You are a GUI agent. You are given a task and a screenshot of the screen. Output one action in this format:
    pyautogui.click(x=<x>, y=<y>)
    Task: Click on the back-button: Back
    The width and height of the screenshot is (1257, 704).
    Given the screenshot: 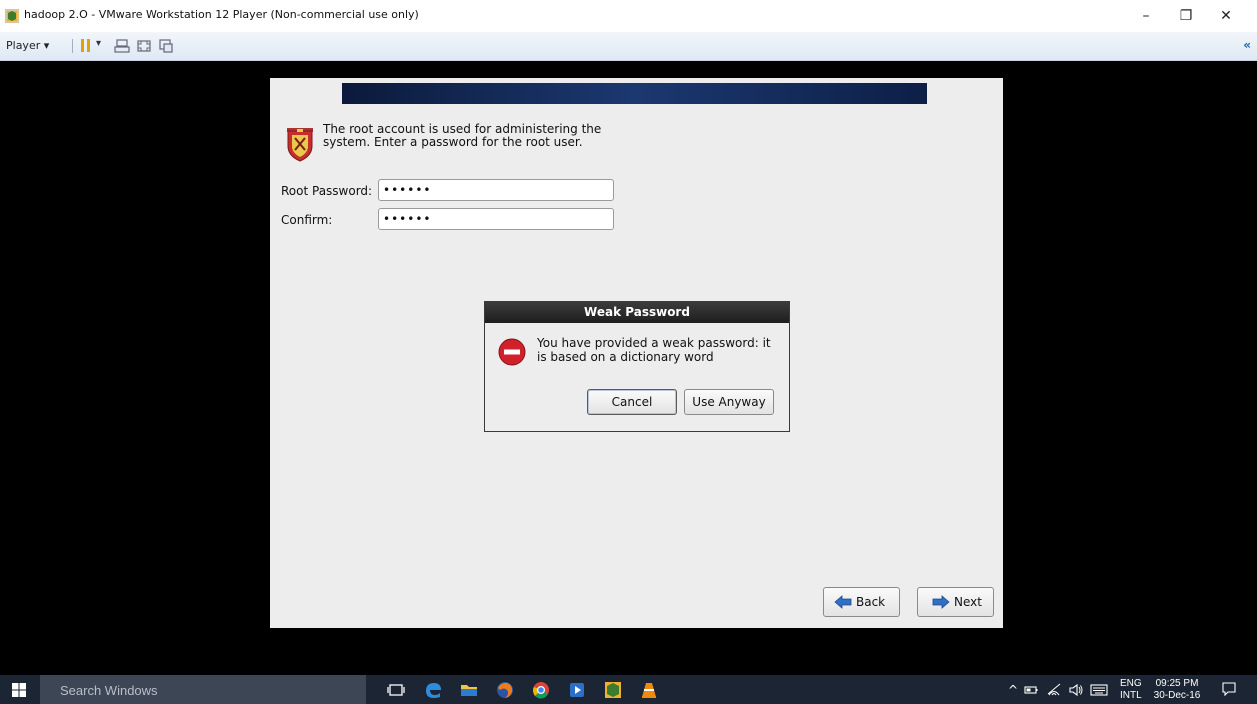 What is the action you would take?
    pyautogui.click(x=861, y=602)
    